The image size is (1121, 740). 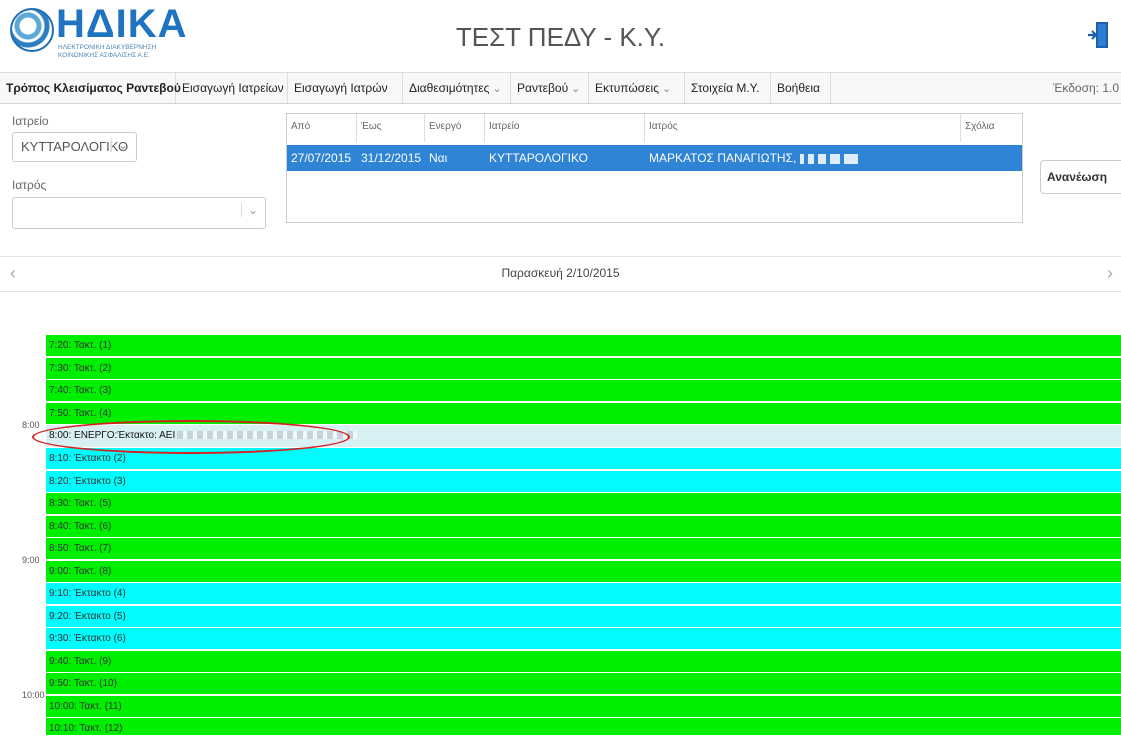 I want to click on cell-comments, so click(x=991, y=158).